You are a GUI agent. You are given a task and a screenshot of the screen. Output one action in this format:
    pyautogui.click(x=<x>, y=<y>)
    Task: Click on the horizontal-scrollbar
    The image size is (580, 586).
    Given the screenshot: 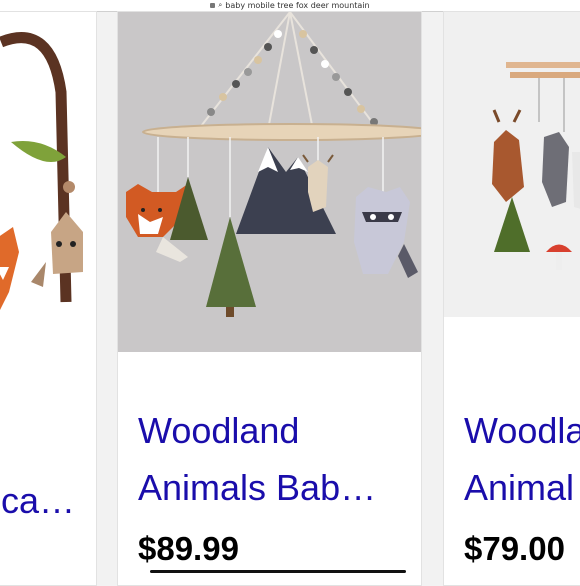 What is the action you would take?
    pyautogui.click(x=278, y=571)
    